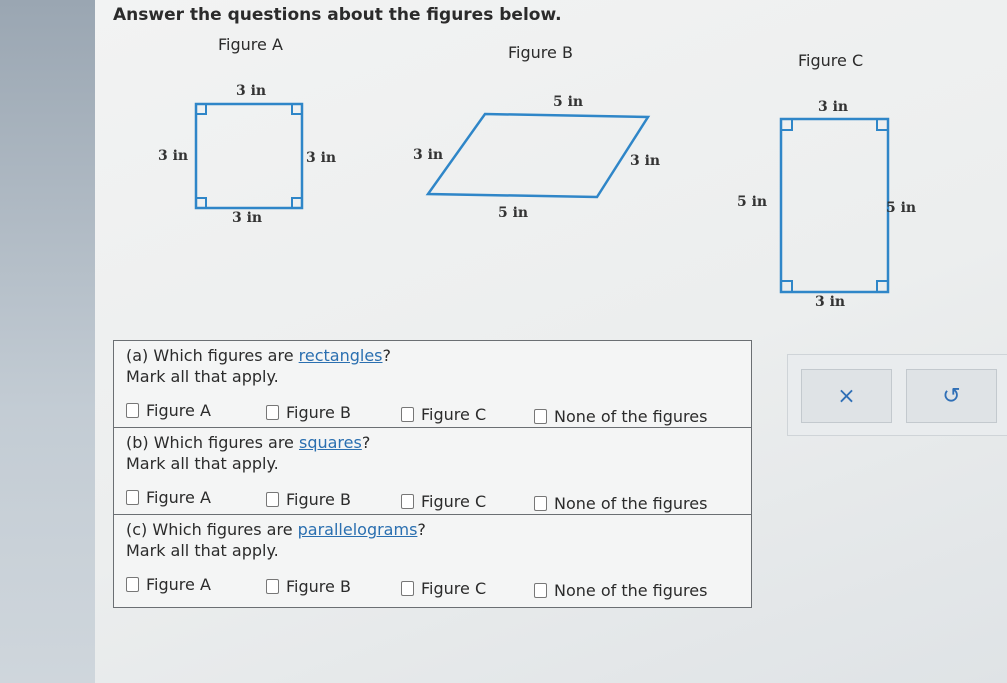 The image size is (1007, 683). Describe the element at coordinates (421, 529) in the screenshot. I see `question-c-suffix: ?` at that location.